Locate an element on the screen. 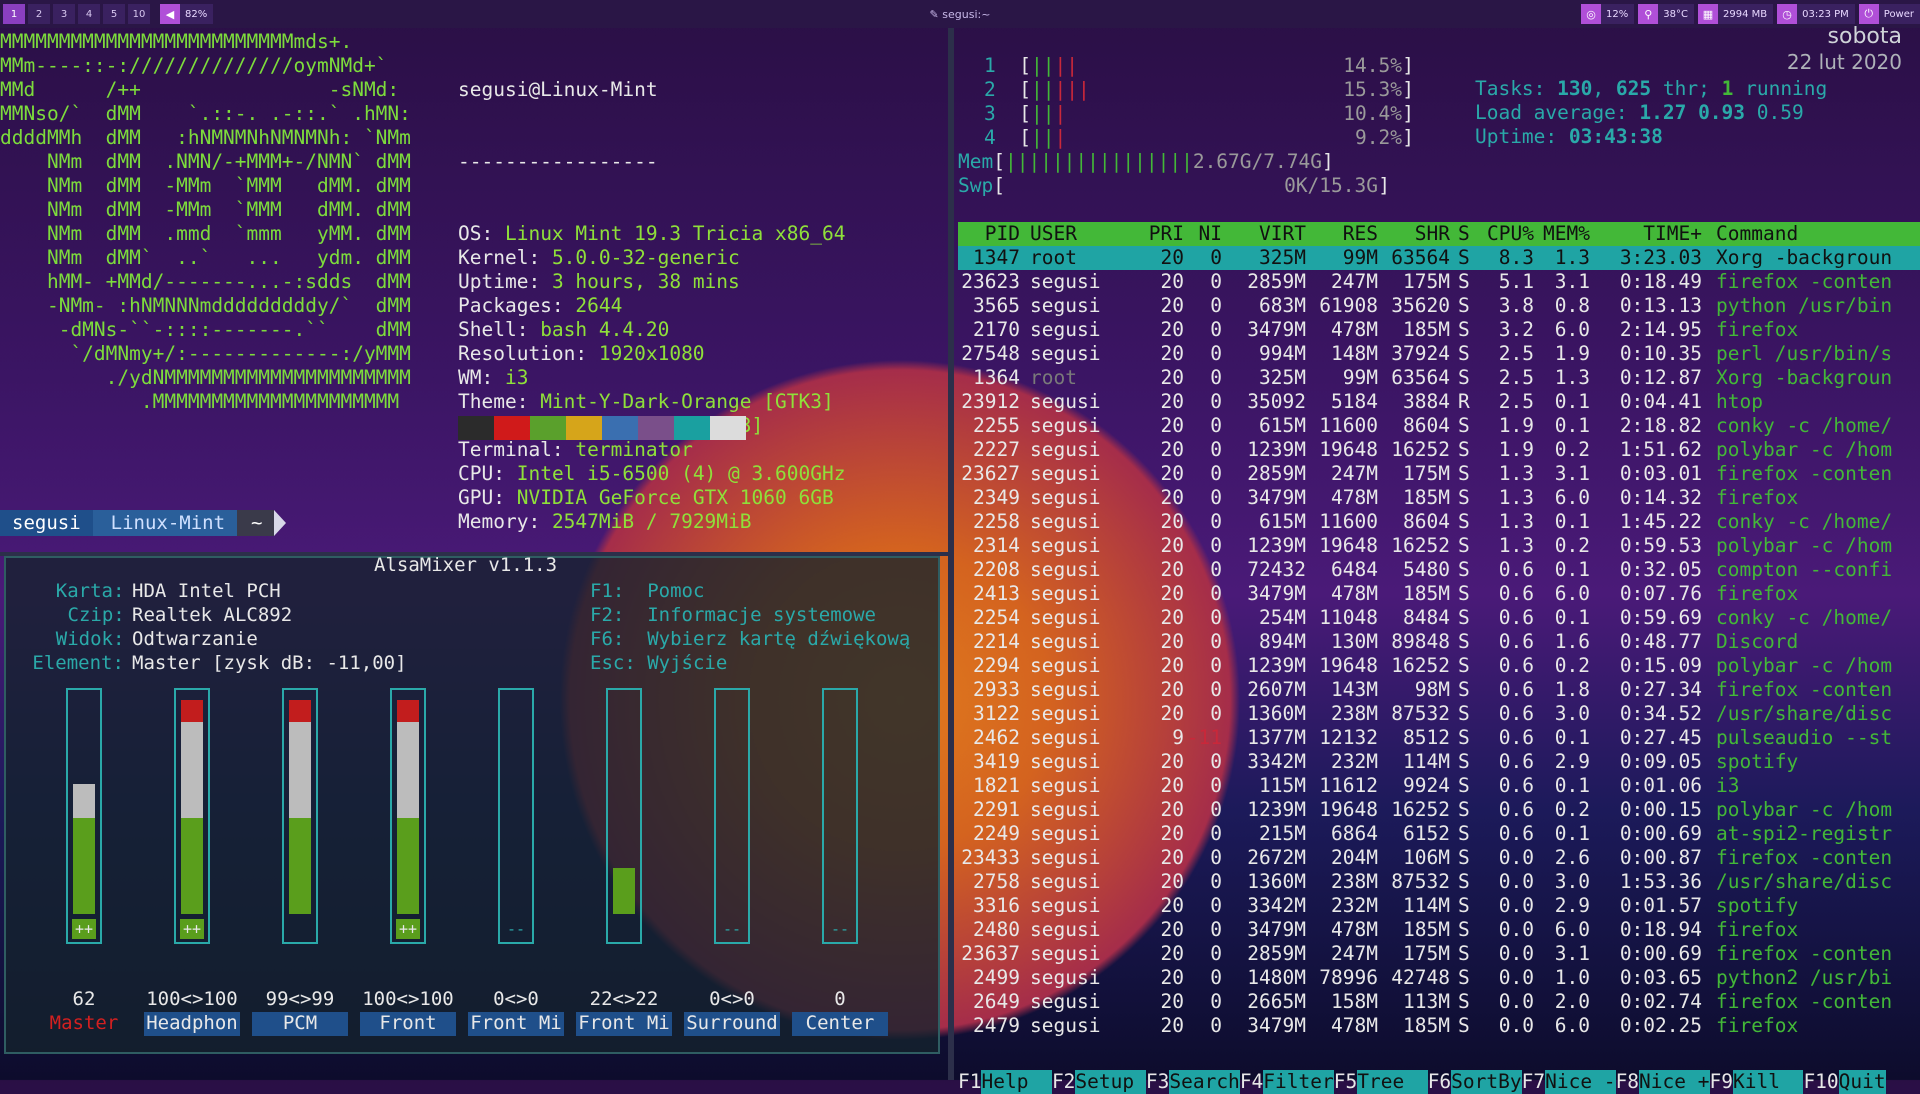 The width and height of the screenshot is (1920, 1094). column-header-user: USER is located at coordinates (1053, 233).